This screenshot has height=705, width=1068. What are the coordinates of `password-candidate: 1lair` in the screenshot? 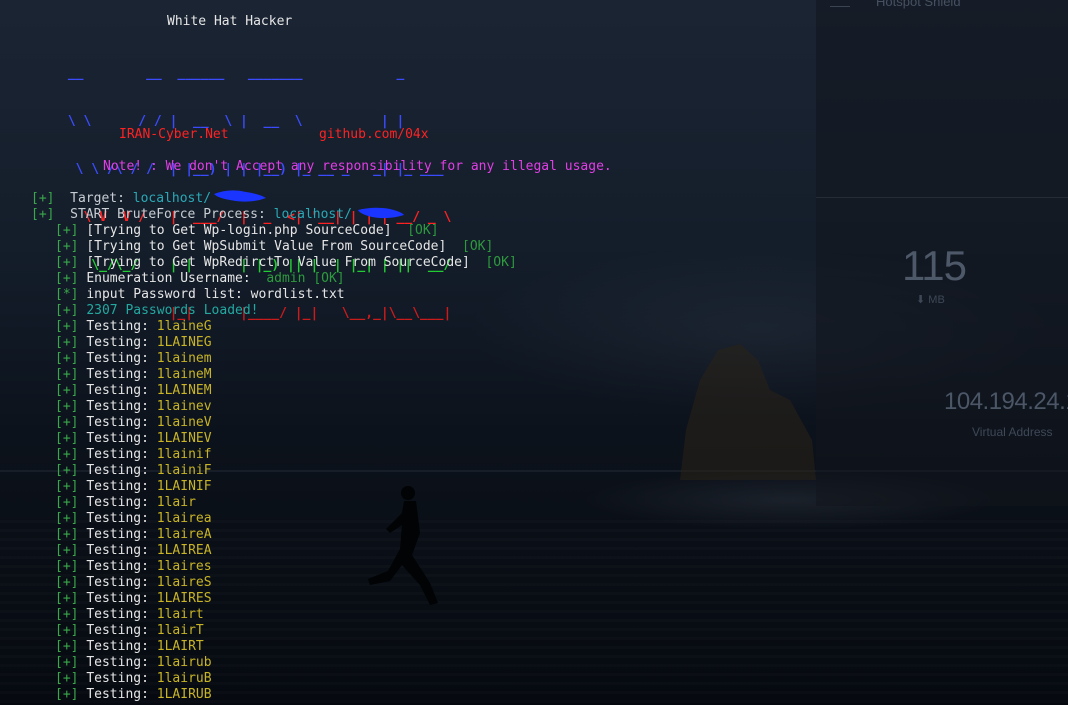 It's located at (176, 502).